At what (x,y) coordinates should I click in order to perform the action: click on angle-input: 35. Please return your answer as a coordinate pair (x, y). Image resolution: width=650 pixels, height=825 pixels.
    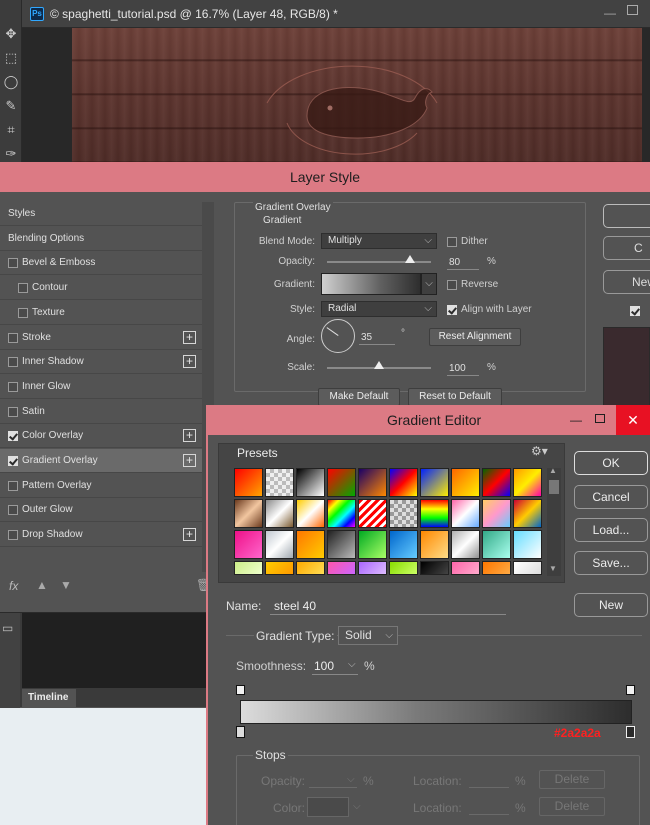
    Looking at the image, I should click on (377, 337).